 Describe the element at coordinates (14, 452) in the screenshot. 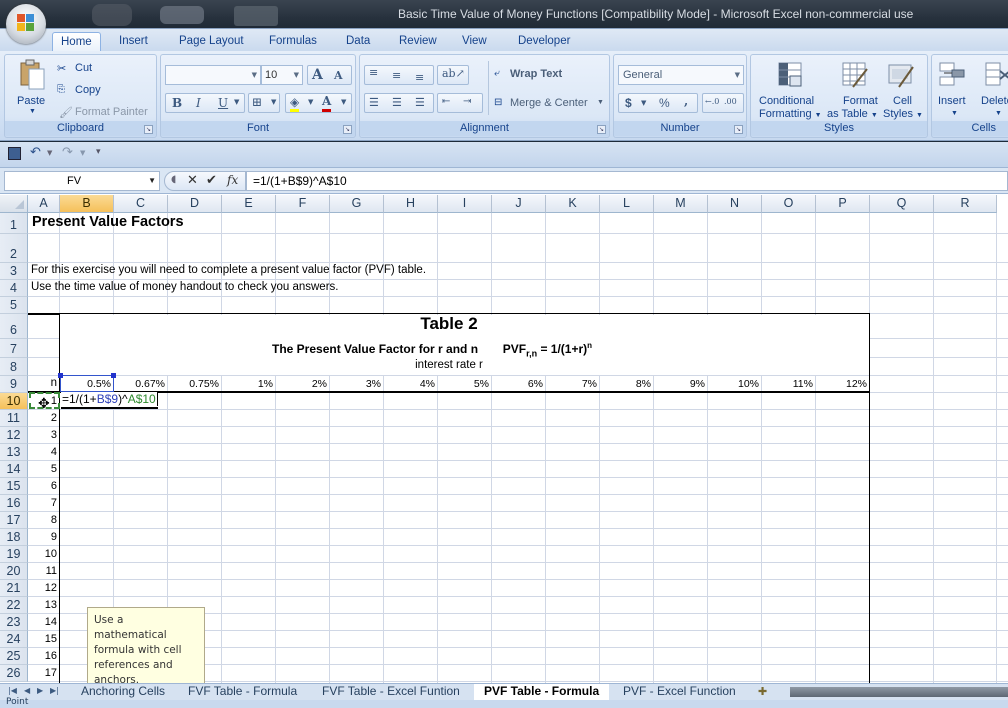

I see `row-header-13: 13` at that location.